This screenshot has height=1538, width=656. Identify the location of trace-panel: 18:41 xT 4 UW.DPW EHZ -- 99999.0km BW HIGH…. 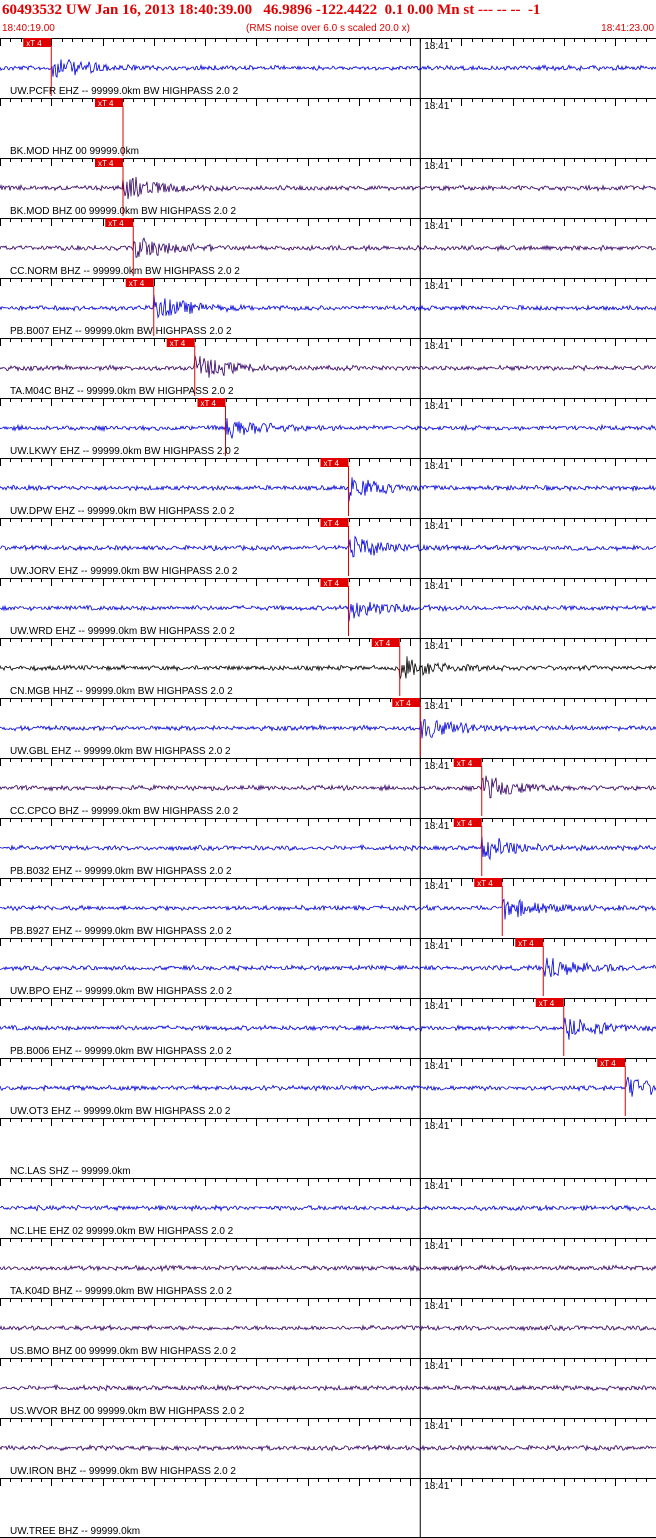
(328, 488).